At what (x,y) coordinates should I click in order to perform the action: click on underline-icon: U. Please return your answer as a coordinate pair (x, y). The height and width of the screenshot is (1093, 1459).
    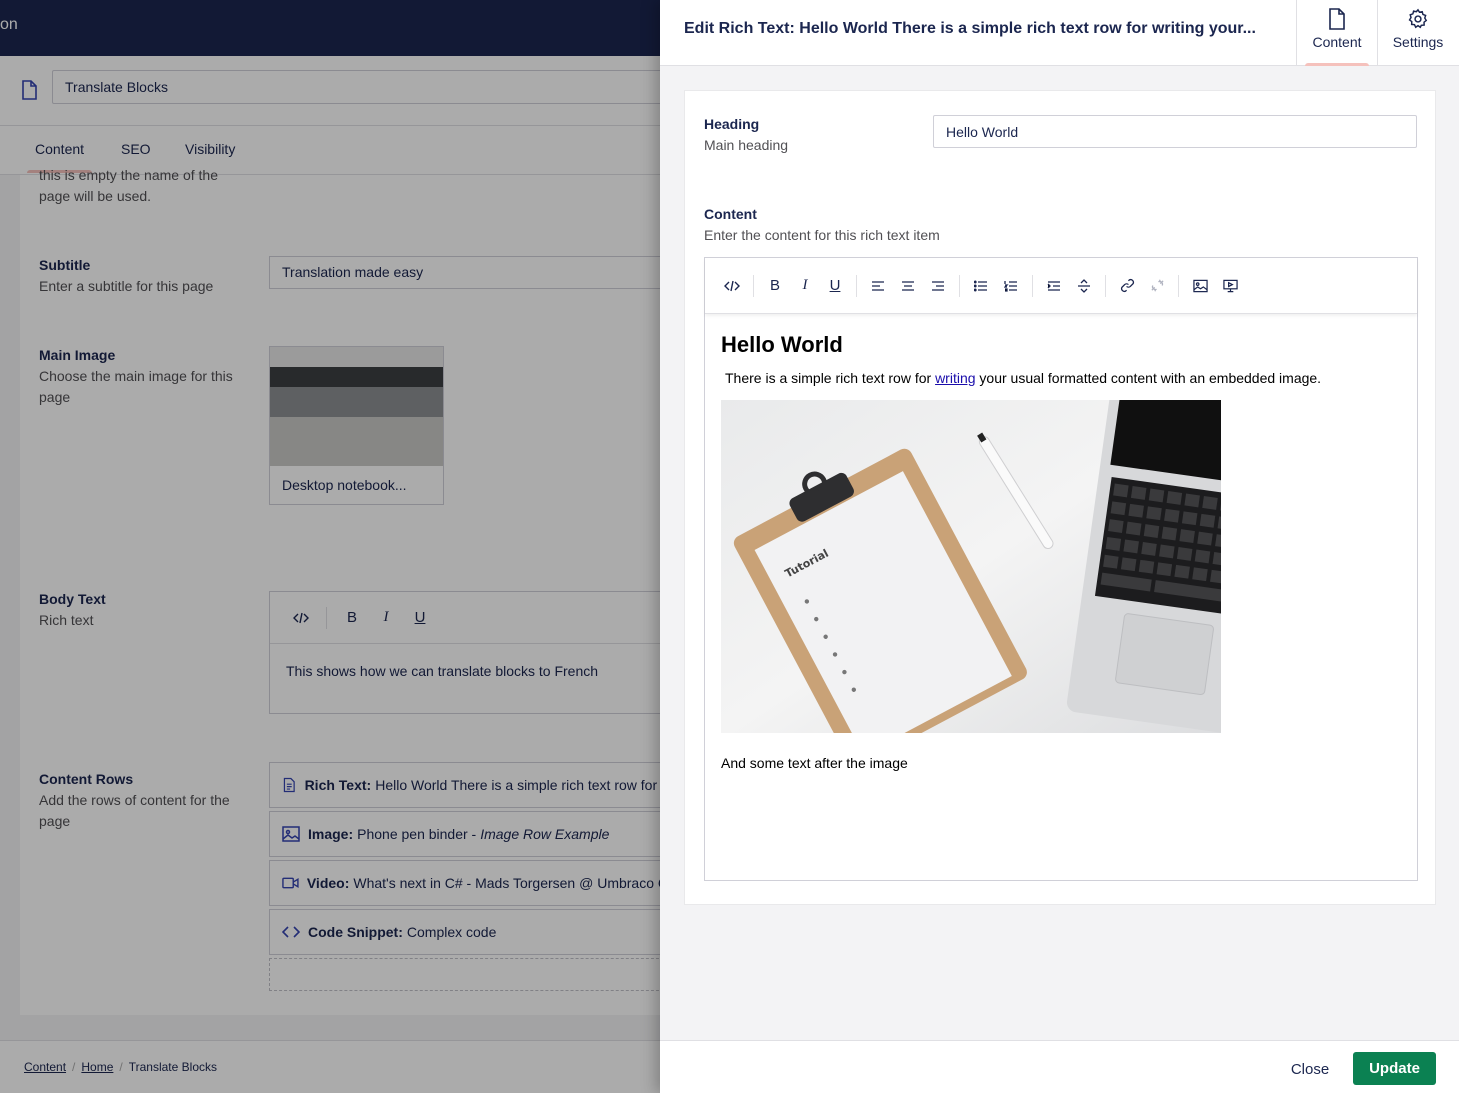
    Looking at the image, I should click on (835, 286).